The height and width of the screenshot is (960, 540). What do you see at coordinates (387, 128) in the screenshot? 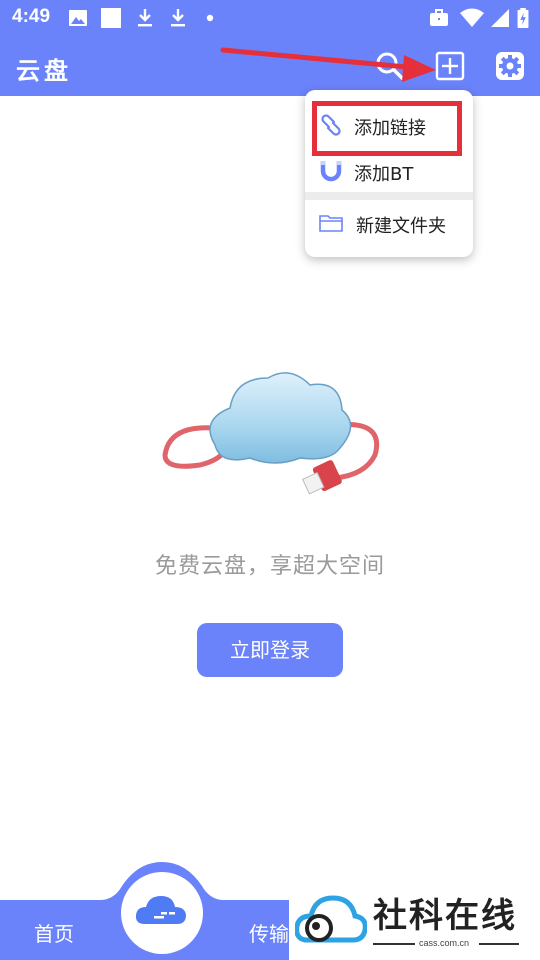
I see `annotation-highlight-box` at bounding box center [387, 128].